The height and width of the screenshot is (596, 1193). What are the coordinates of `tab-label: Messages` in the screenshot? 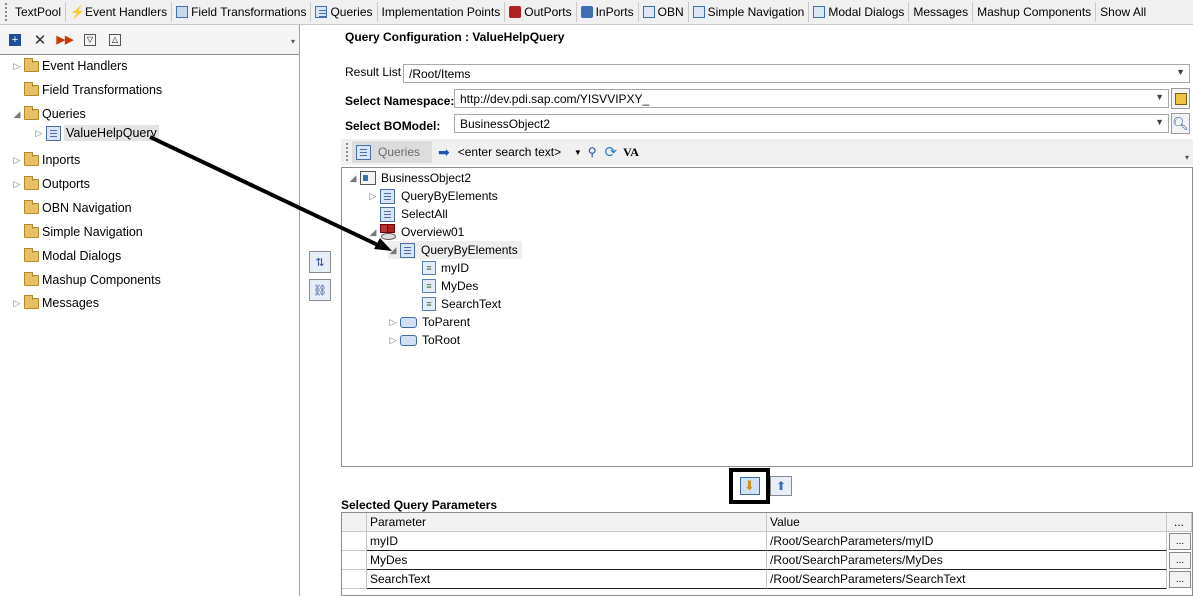 It's located at (941, 12).